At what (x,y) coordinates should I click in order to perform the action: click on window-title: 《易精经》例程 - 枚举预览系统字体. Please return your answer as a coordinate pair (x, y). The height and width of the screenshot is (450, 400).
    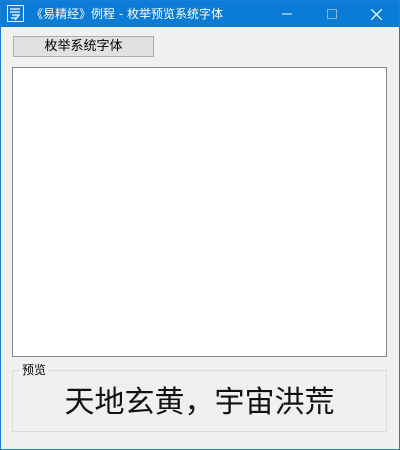
    Looking at the image, I should click on (127, 14).